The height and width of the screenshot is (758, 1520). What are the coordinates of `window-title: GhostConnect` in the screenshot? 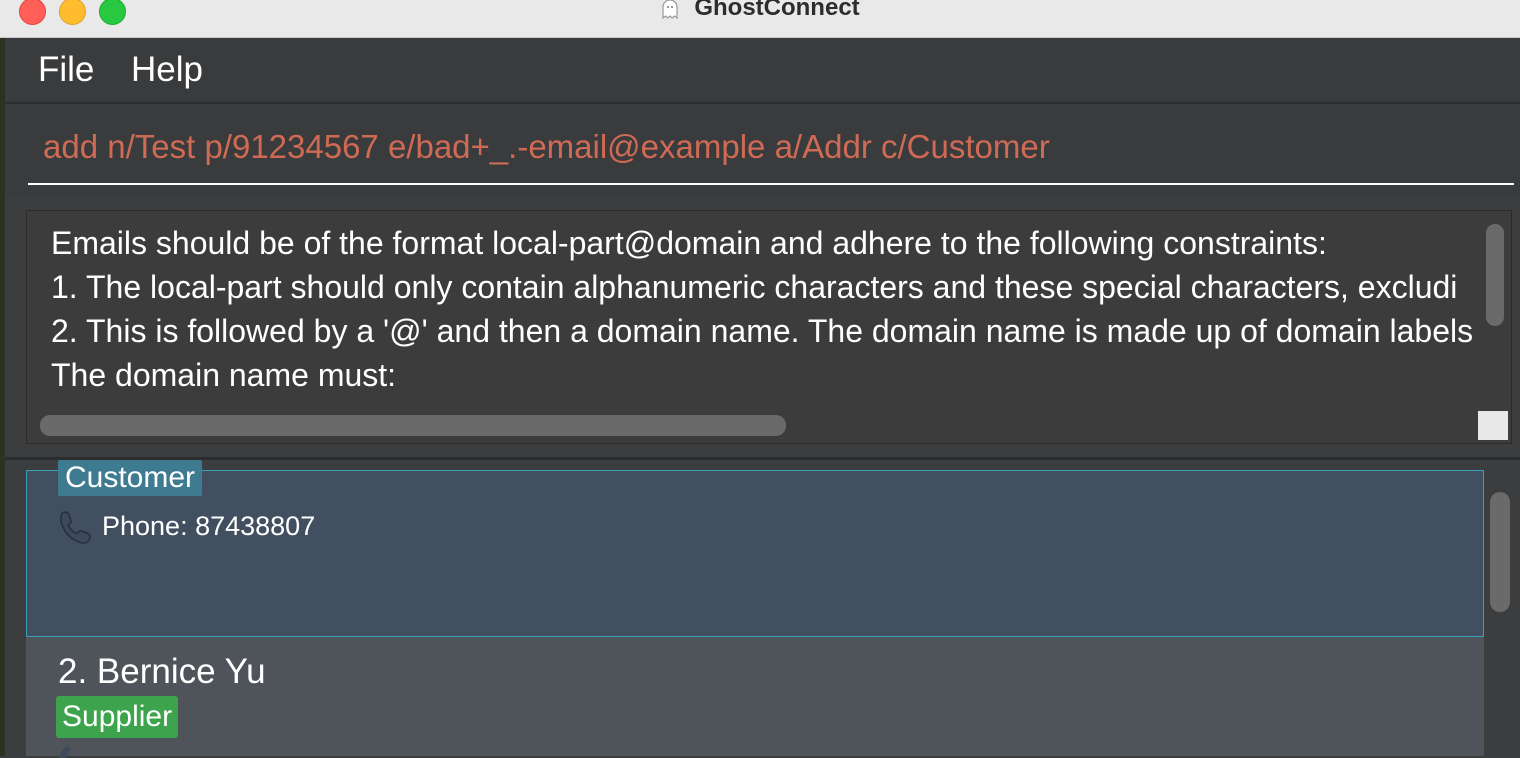 It's located at (777, 10).